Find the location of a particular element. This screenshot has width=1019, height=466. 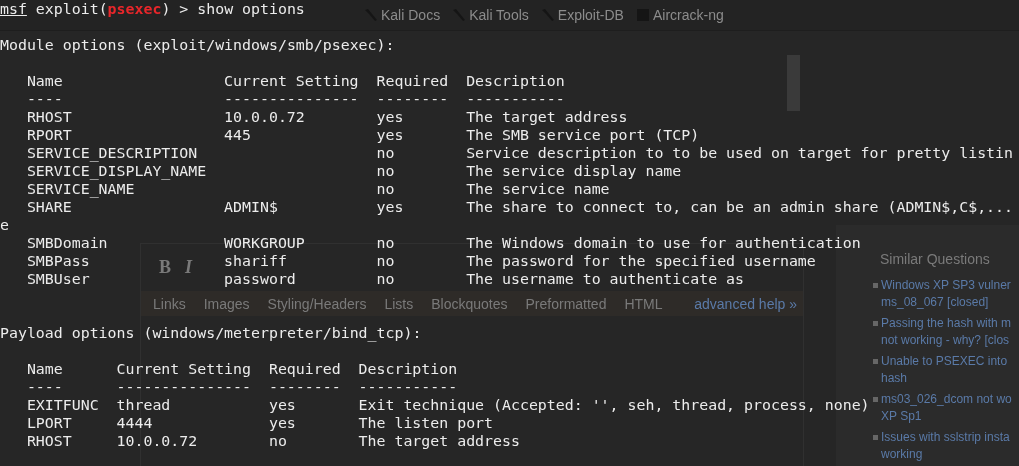

bookmark-link: Kali Tools is located at coordinates (499, 15).